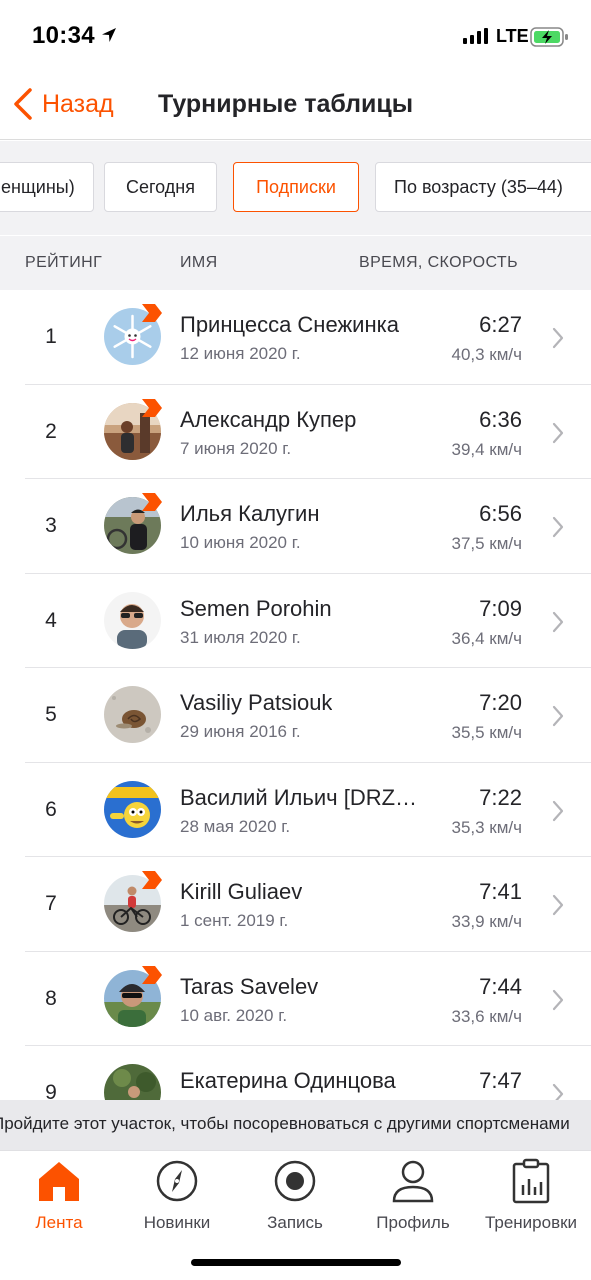 The width and height of the screenshot is (591, 1280). What do you see at coordinates (296, 1262) in the screenshot?
I see `home-indicator` at bounding box center [296, 1262].